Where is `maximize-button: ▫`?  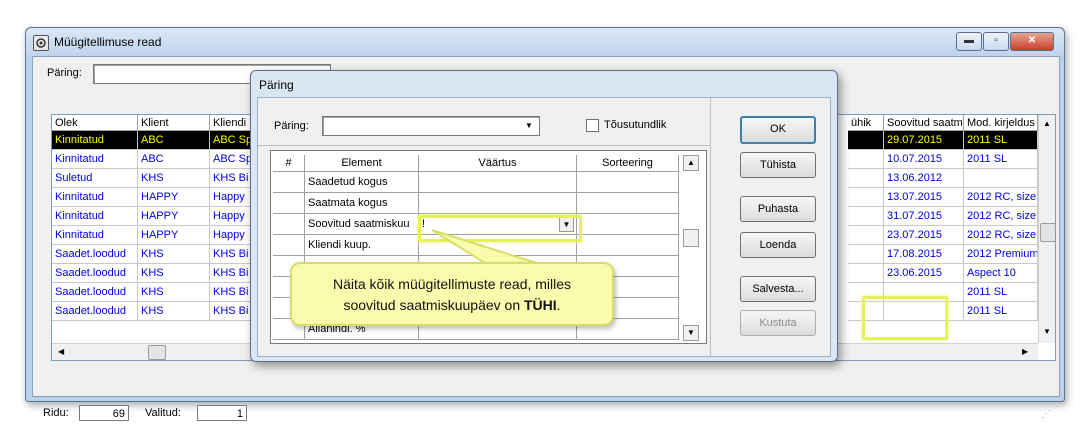
maximize-button: ▫ is located at coordinates (996, 41).